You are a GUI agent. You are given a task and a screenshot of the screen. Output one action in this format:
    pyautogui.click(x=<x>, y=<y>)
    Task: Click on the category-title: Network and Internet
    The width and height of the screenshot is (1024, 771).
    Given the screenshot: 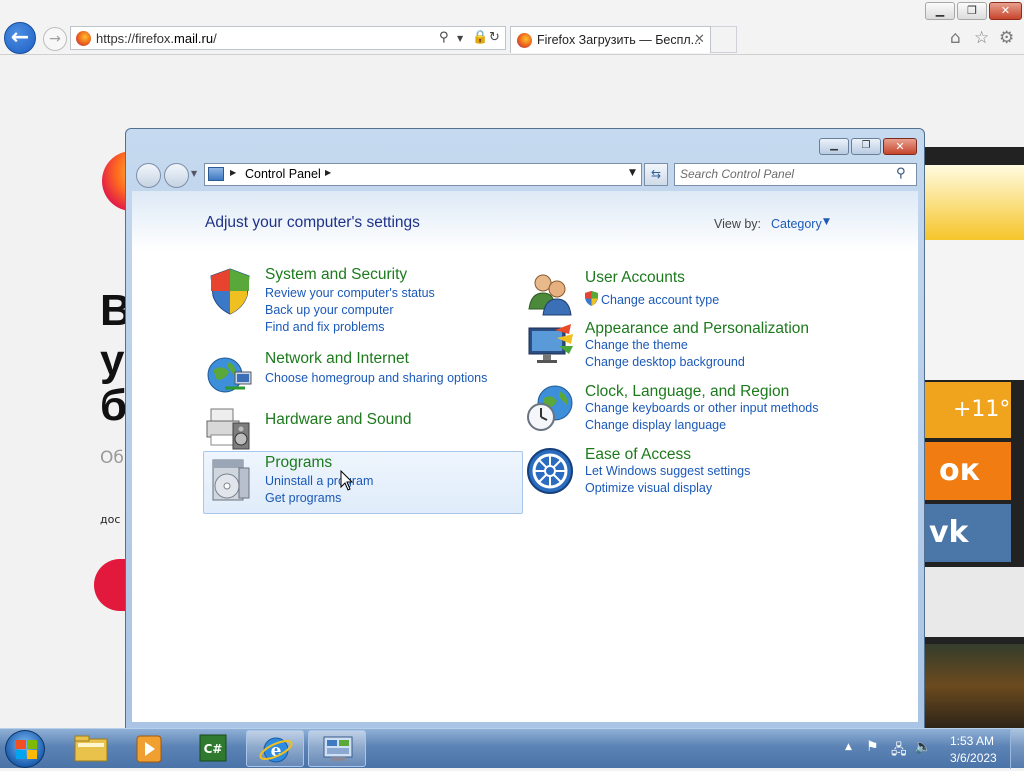 What is the action you would take?
    pyautogui.click(x=337, y=359)
    